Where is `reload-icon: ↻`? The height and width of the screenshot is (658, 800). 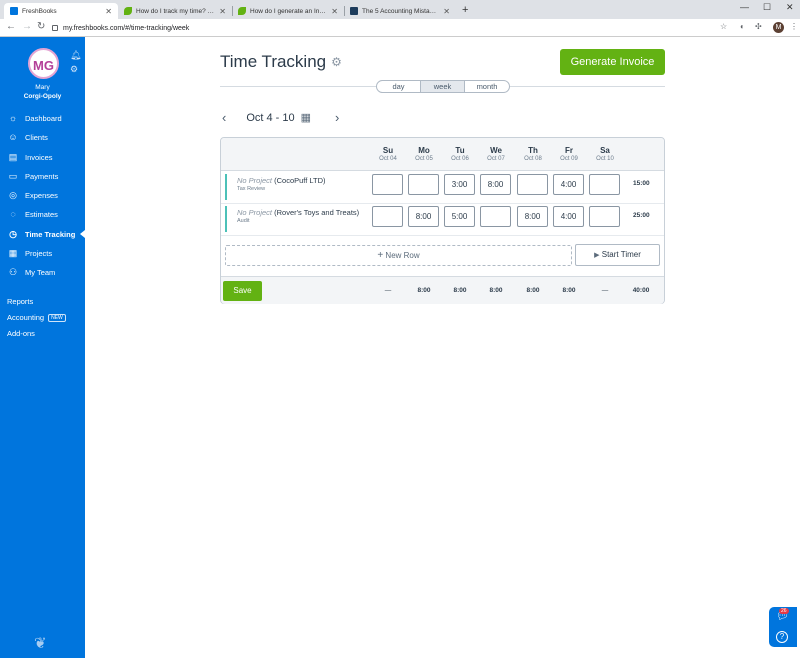 reload-icon: ↻ is located at coordinates (41, 26).